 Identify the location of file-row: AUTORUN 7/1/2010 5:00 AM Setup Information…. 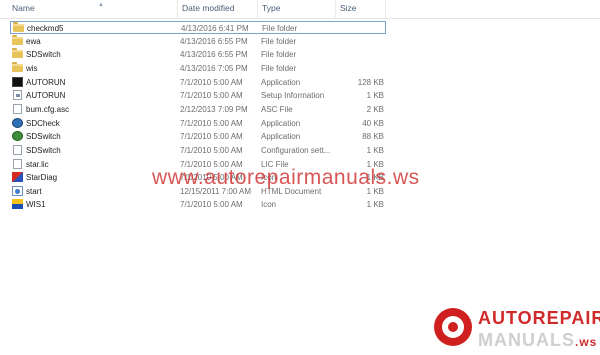
(198, 95).